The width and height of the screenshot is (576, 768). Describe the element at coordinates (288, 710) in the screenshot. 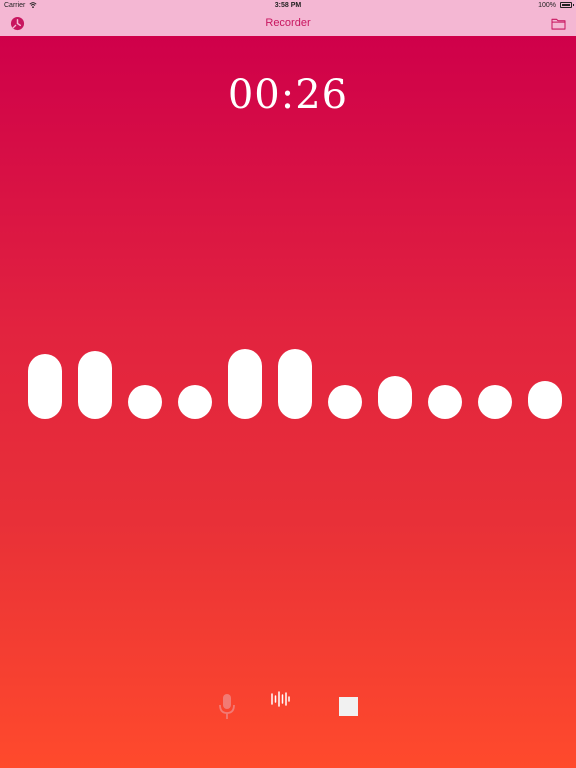

I see `recording-controls` at that location.